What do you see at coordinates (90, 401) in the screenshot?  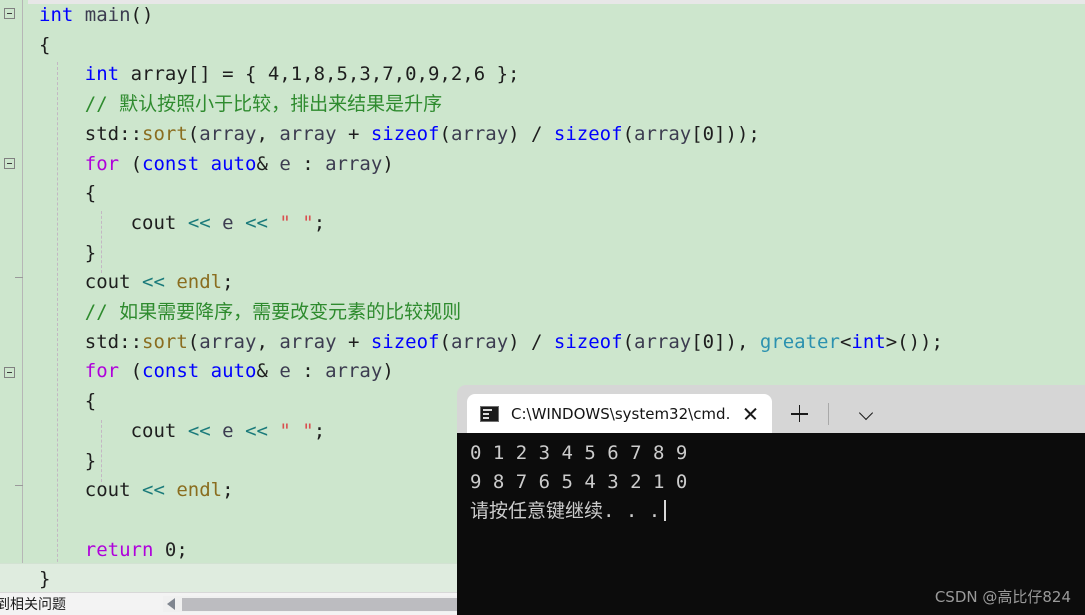 I see `code-token: {` at bounding box center [90, 401].